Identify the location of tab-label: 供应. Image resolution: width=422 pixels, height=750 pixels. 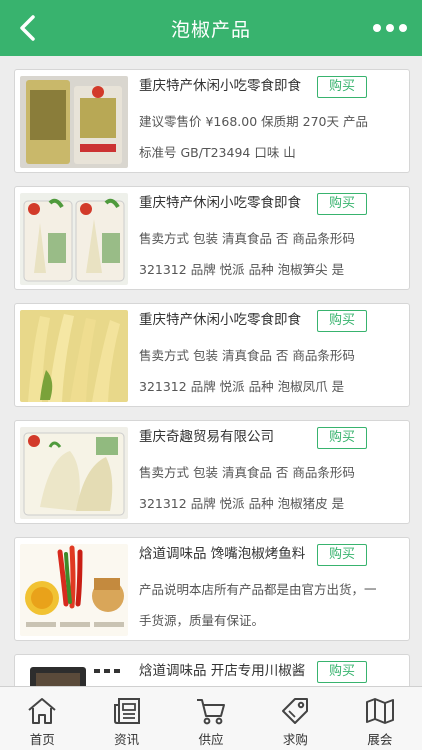
(211, 739).